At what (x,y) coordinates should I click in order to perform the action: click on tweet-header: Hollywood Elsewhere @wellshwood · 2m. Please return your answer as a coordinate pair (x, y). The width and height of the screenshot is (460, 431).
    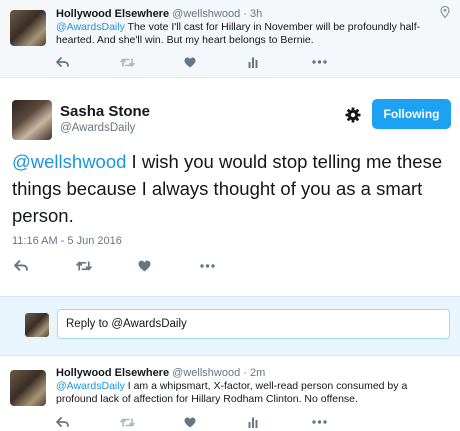
    Looking at the image, I should click on (160, 373).